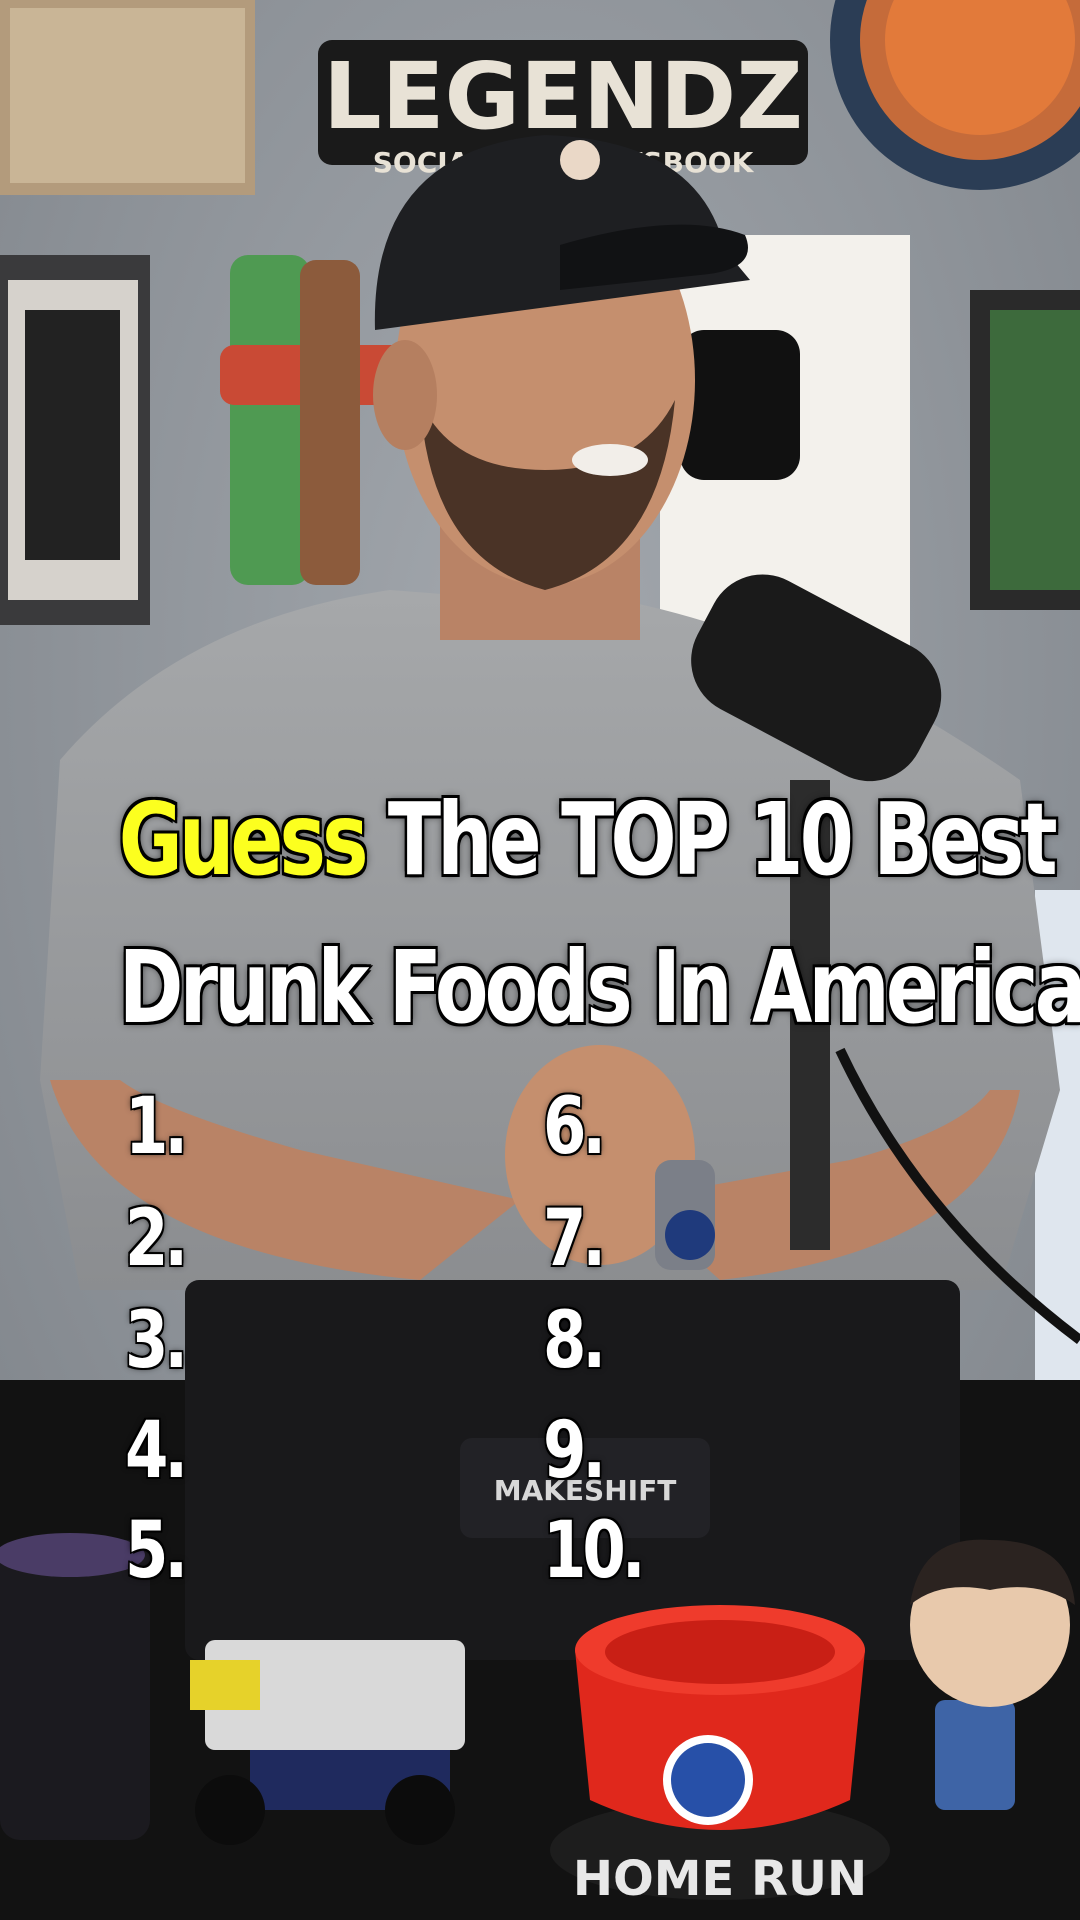  Describe the element at coordinates (157, 1239) in the screenshot. I see `list-number-2: 2.` at that location.